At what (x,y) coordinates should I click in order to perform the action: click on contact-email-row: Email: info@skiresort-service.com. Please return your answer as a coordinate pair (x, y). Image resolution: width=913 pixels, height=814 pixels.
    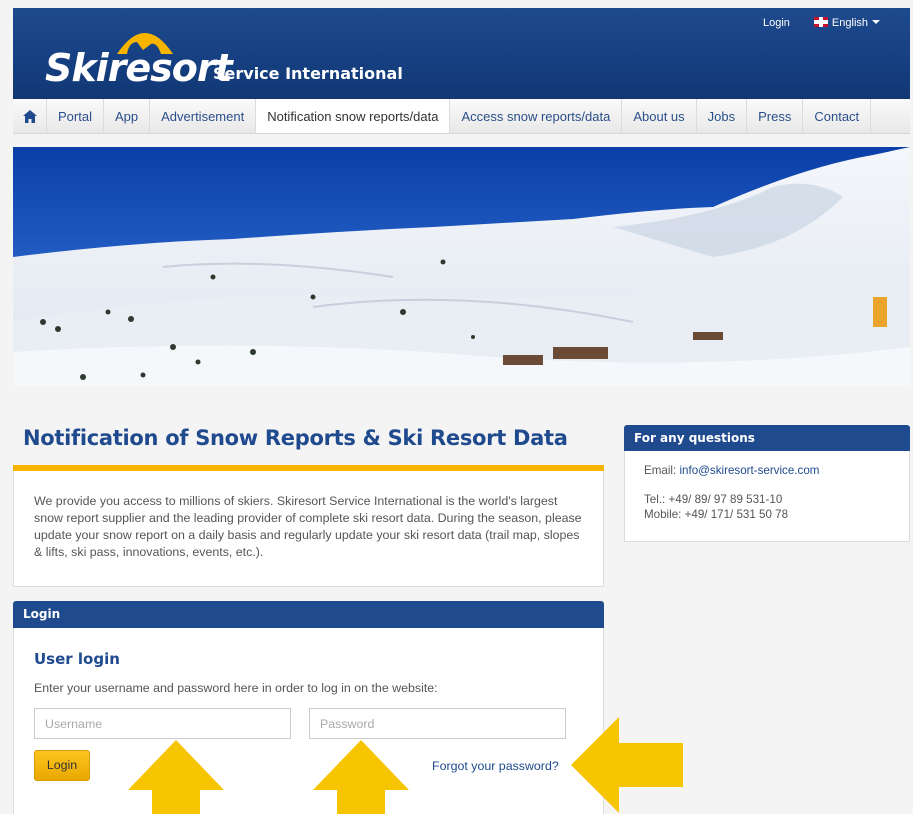
    Looking at the image, I should click on (776, 470).